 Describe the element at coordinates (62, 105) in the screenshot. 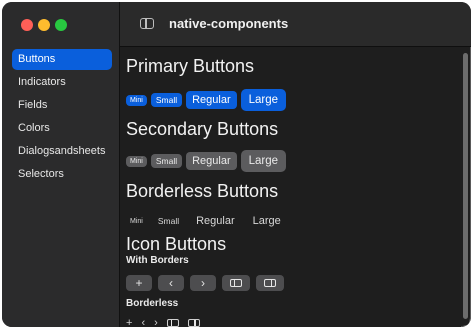

I see `sidebar-item-fields: Fields` at that location.